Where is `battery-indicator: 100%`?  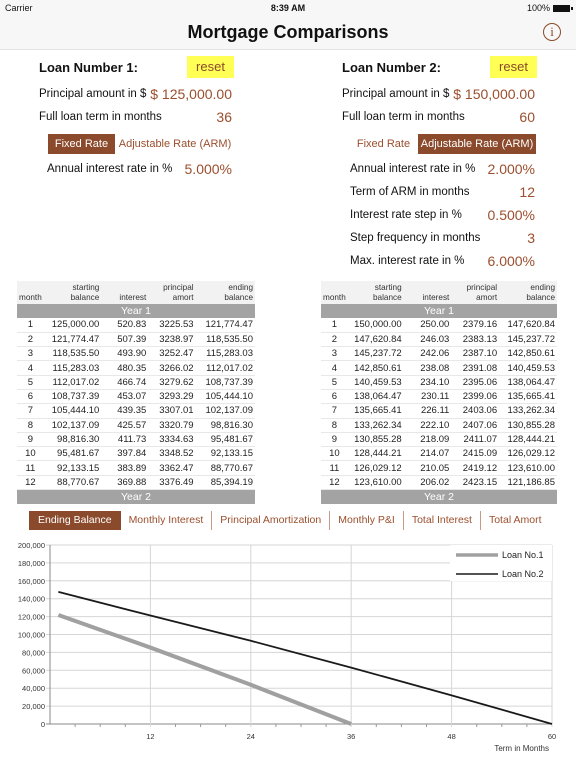 battery-indicator: 100% is located at coordinates (550, 8).